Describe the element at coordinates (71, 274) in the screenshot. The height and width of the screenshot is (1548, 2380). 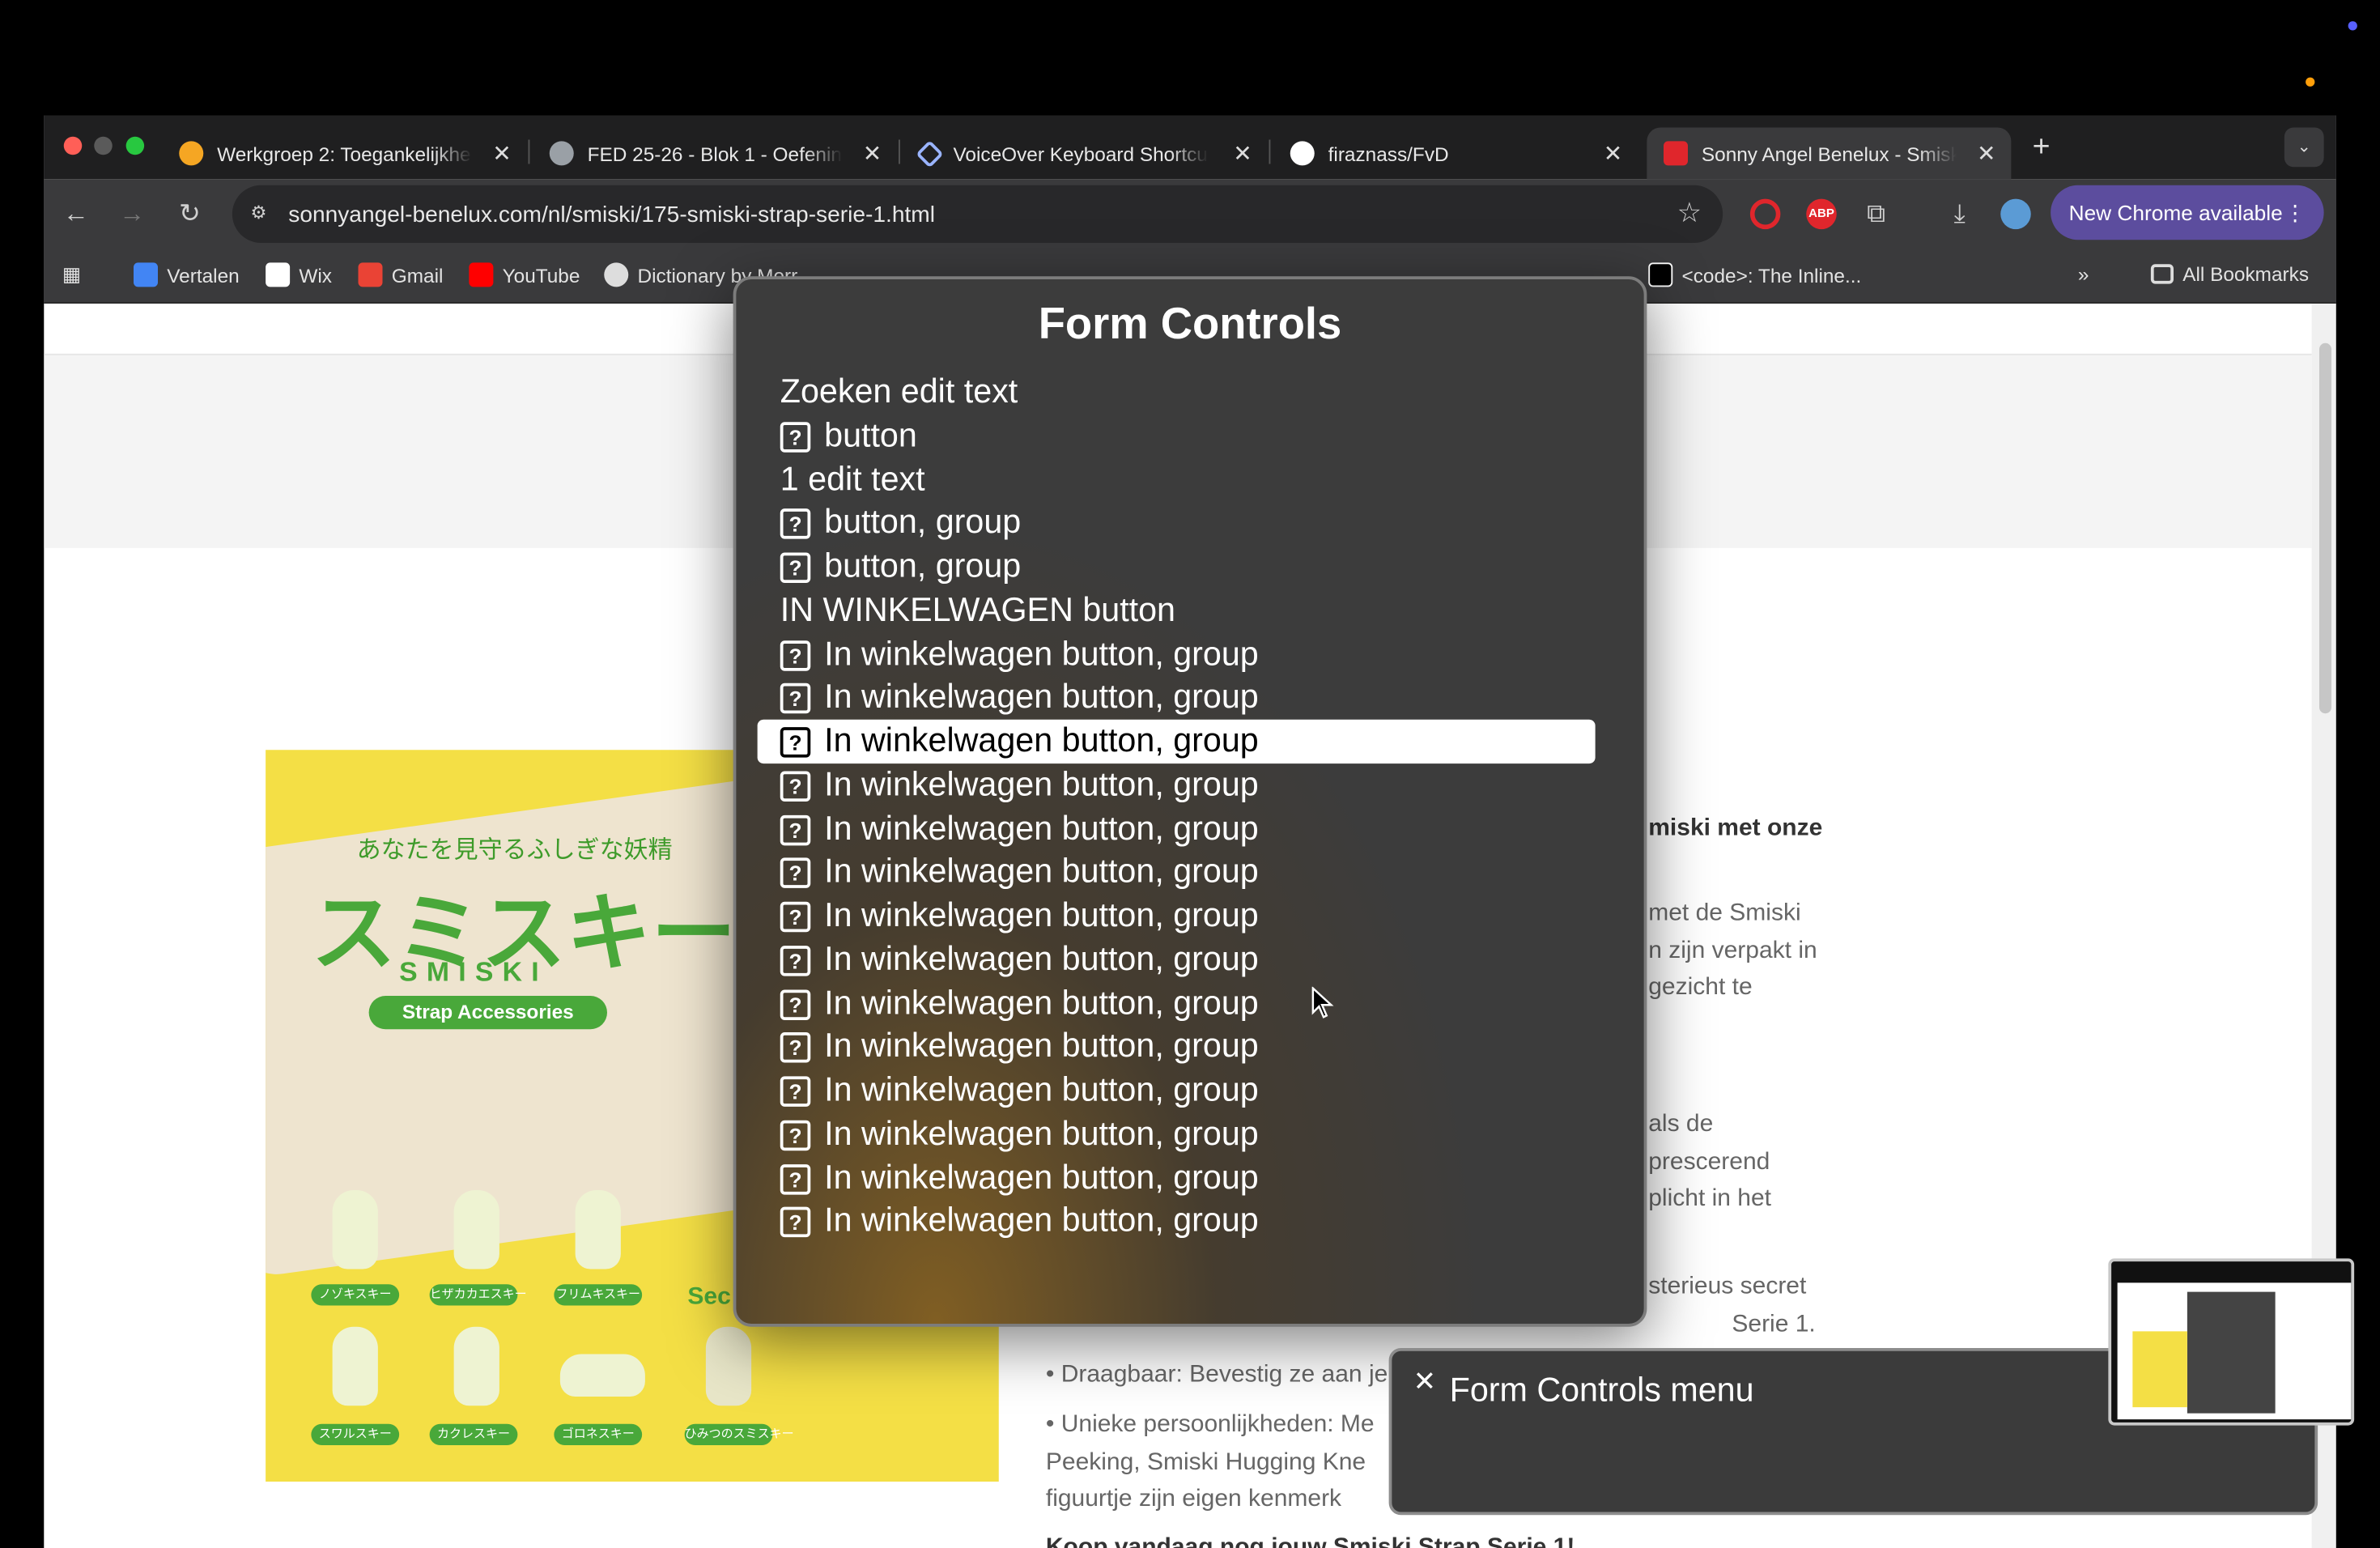
I see `apps-grid-icon: ▦` at that location.